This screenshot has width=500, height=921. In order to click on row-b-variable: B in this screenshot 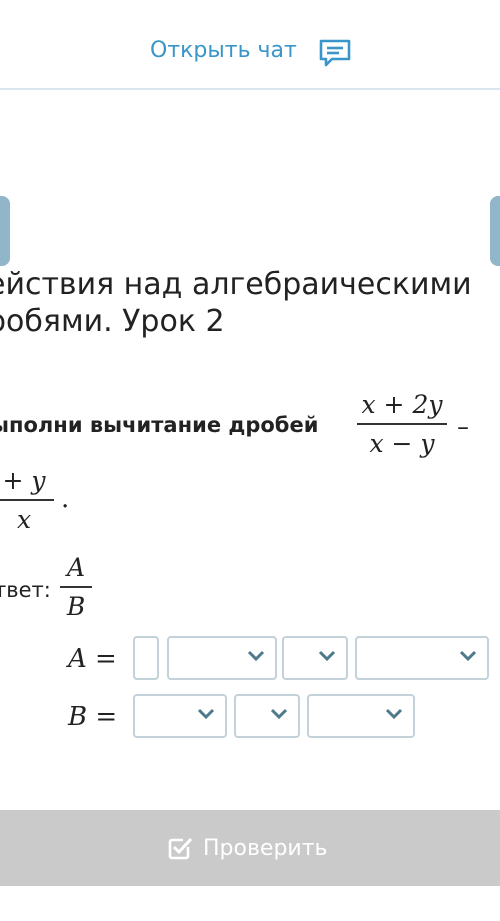, I will do `click(78, 717)`.